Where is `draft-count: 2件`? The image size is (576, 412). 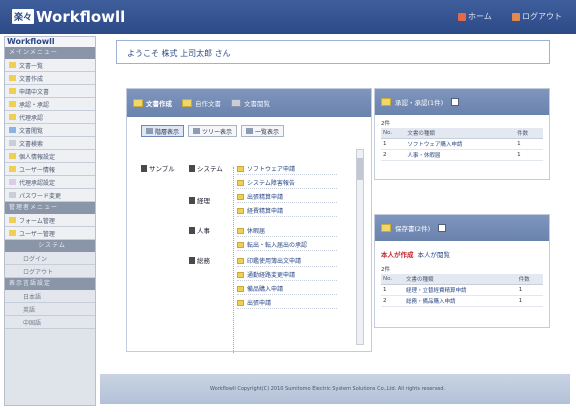
draft-count: 2件 is located at coordinates (385, 270).